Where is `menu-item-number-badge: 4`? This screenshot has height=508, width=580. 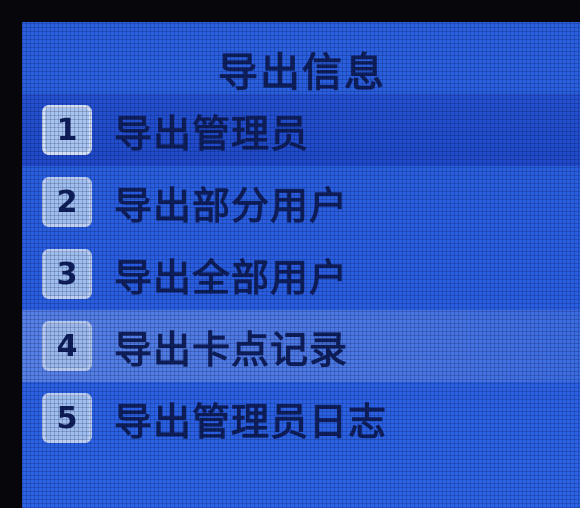 menu-item-number-badge: 4 is located at coordinates (67, 346).